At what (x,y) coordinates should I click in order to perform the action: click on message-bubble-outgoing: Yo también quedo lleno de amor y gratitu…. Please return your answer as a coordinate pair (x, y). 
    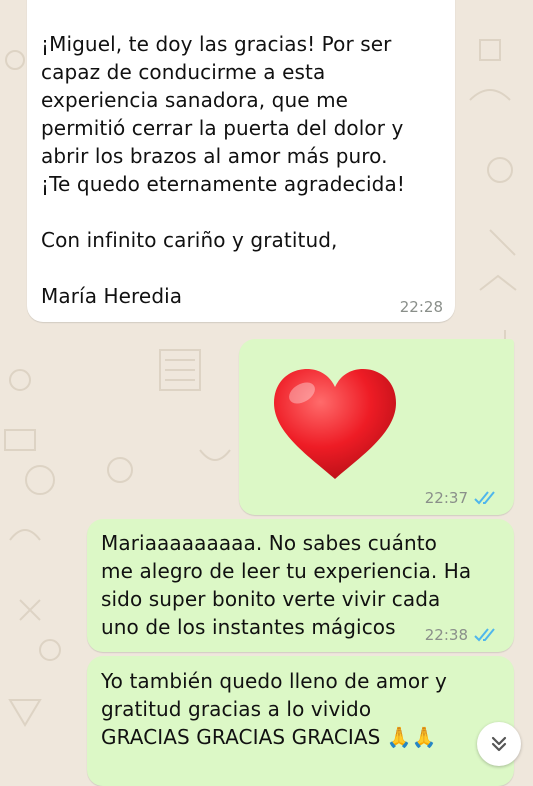
    Looking at the image, I should click on (300, 721).